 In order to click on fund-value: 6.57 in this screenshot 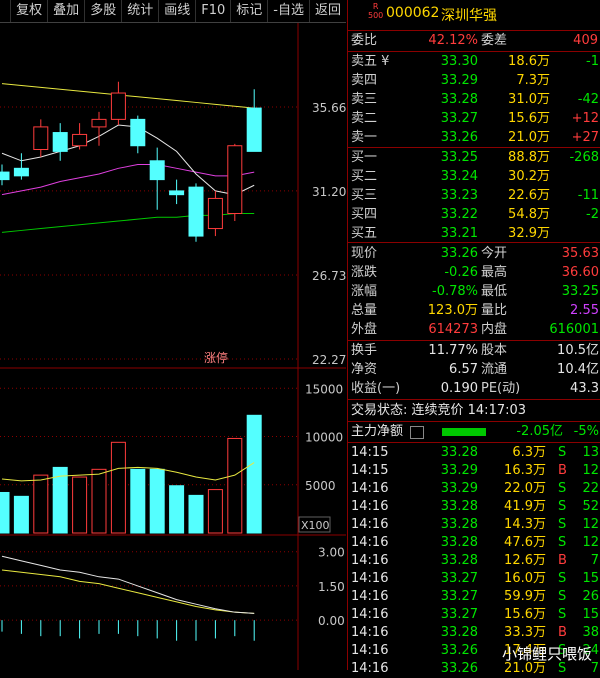, I will do `click(463, 369)`.